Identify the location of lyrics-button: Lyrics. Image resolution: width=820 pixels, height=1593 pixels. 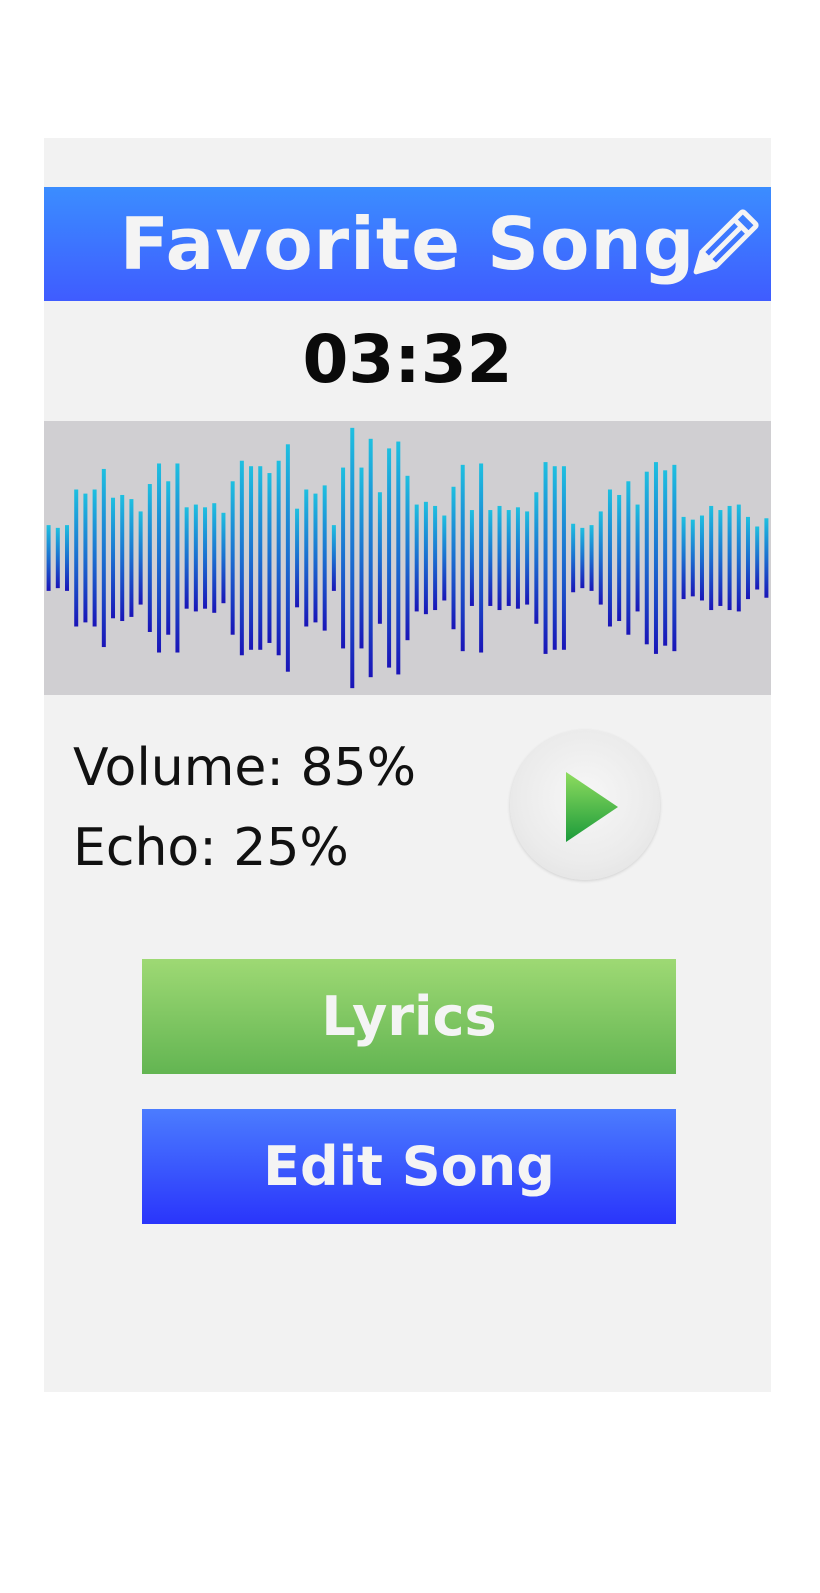
(409, 1016).